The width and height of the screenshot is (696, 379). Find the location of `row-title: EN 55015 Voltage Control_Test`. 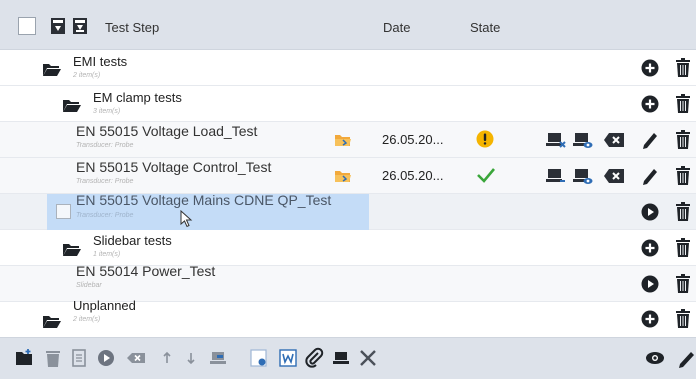

row-title: EN 55015 Voltage Control_Test is located at coordinates (174, 167).